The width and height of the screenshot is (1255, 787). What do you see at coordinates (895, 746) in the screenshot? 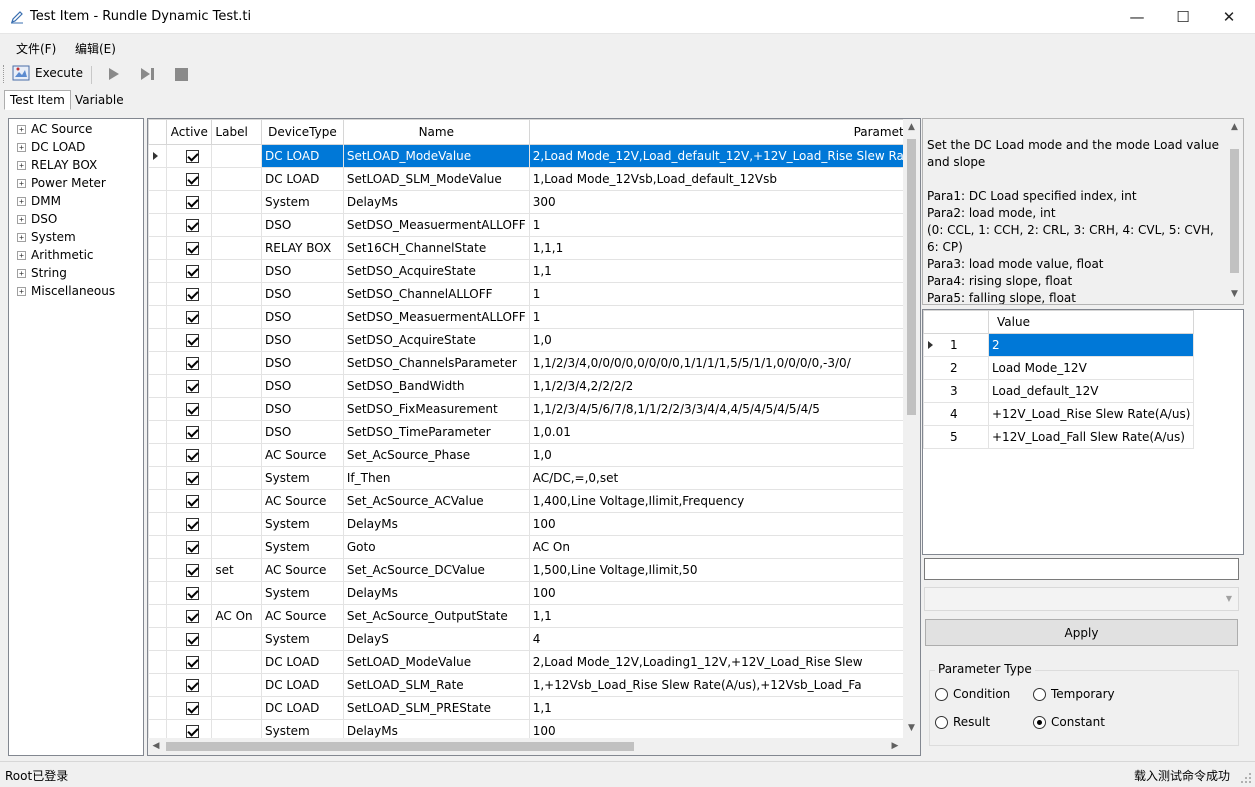
I see `scroll-right-icon: ▶` at bounding box center [895, 746].